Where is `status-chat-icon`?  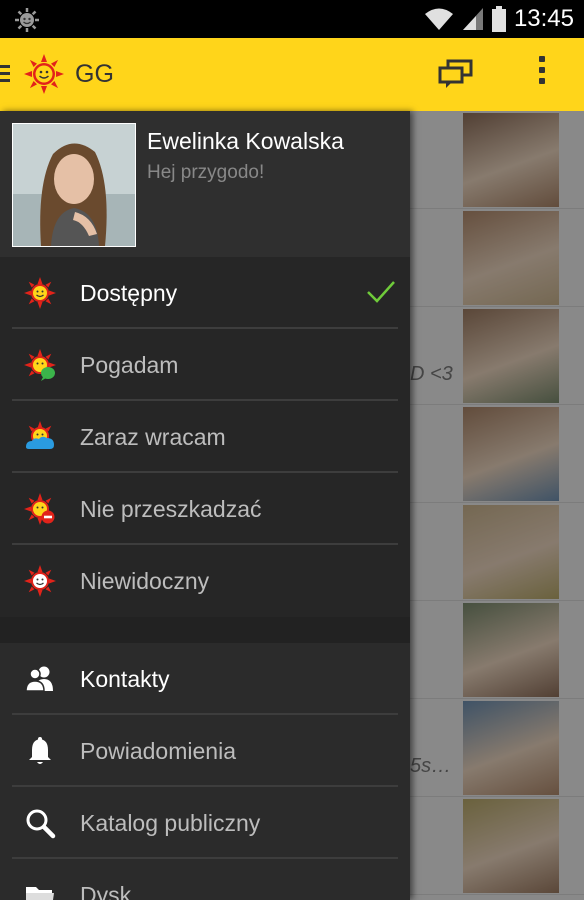 status-chat-icon is located at coordinates (40, 365).